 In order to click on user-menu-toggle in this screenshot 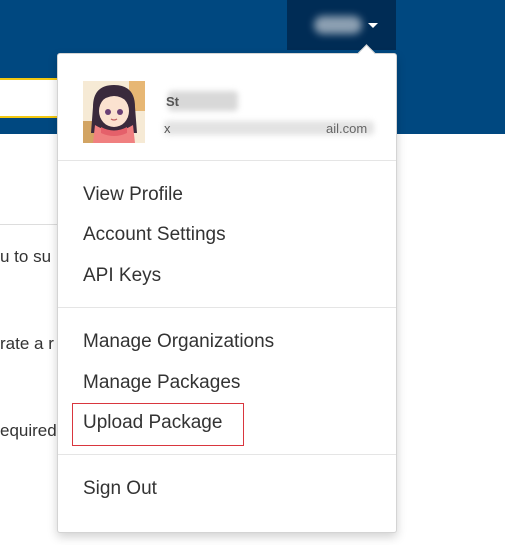, I will do `click(341, 25)`.